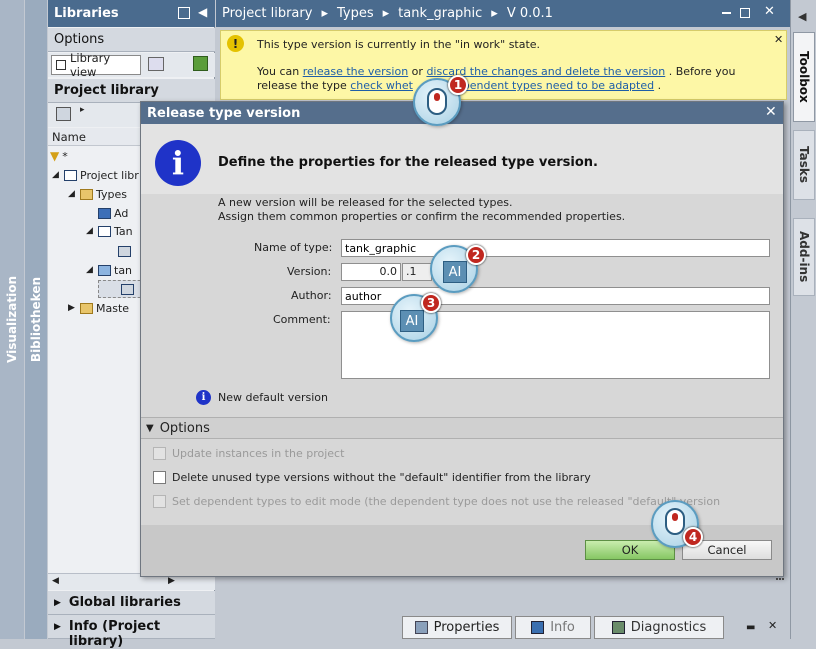 This screenshot has width=816, height=649. What do you see at coordinates (278, 71) in the screenshot?
I see `warning-text: You can` at bounding box center [278, 71].